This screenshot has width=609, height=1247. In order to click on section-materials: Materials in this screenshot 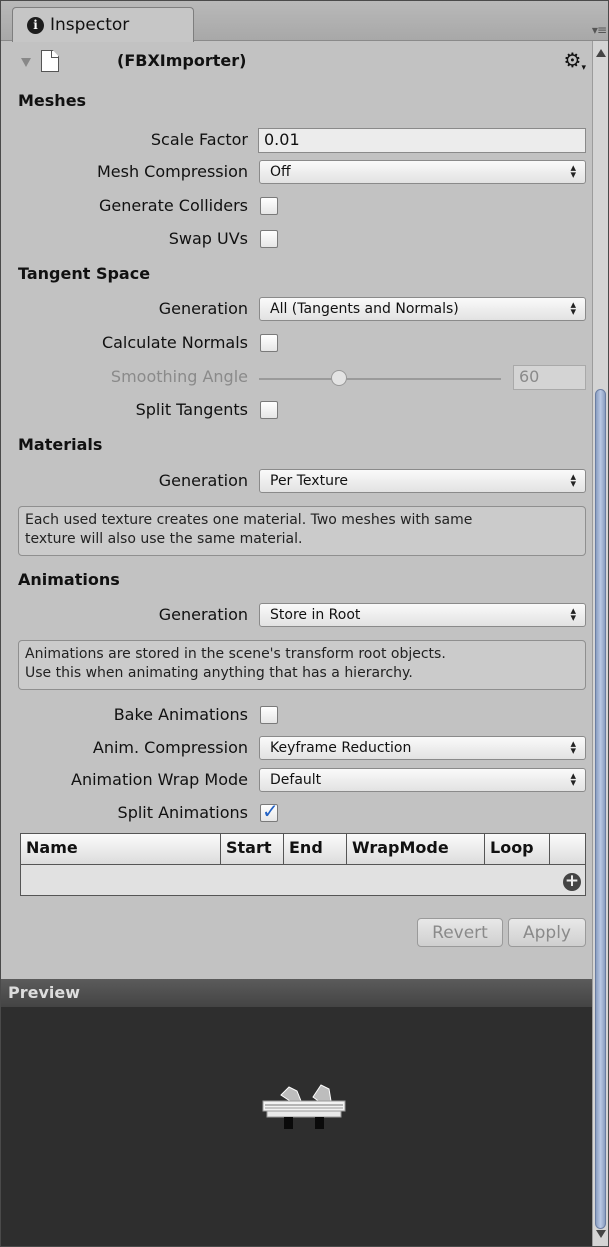, I will do `click(60, 444)`.